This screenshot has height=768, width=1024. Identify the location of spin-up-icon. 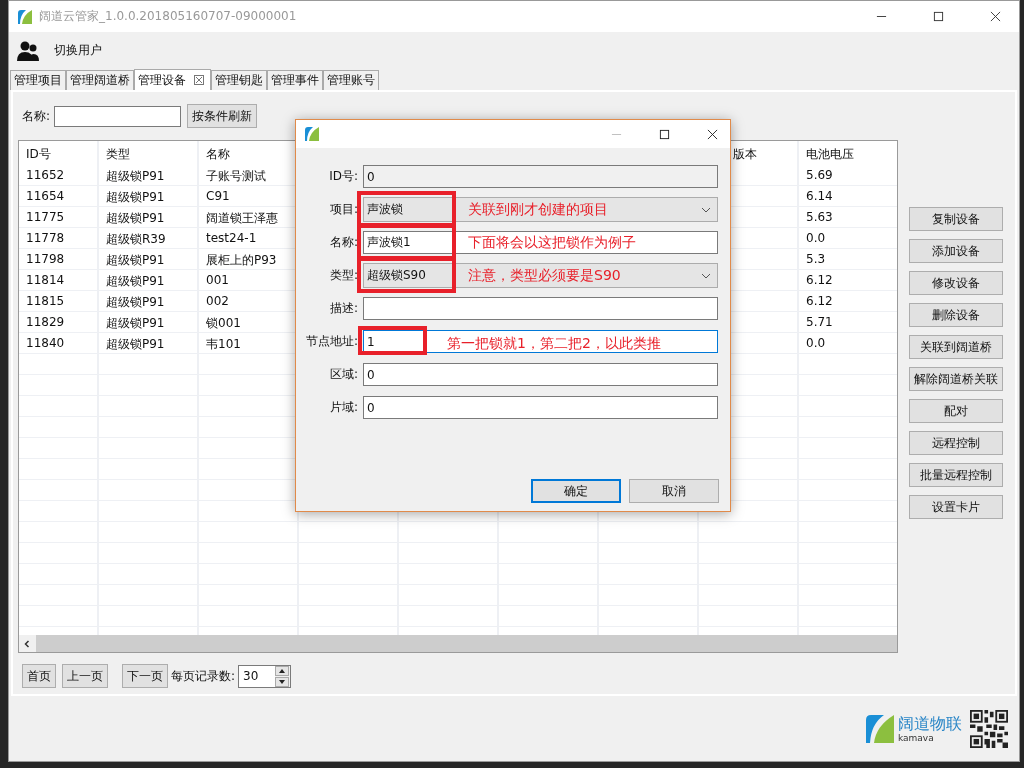
(282, 670).